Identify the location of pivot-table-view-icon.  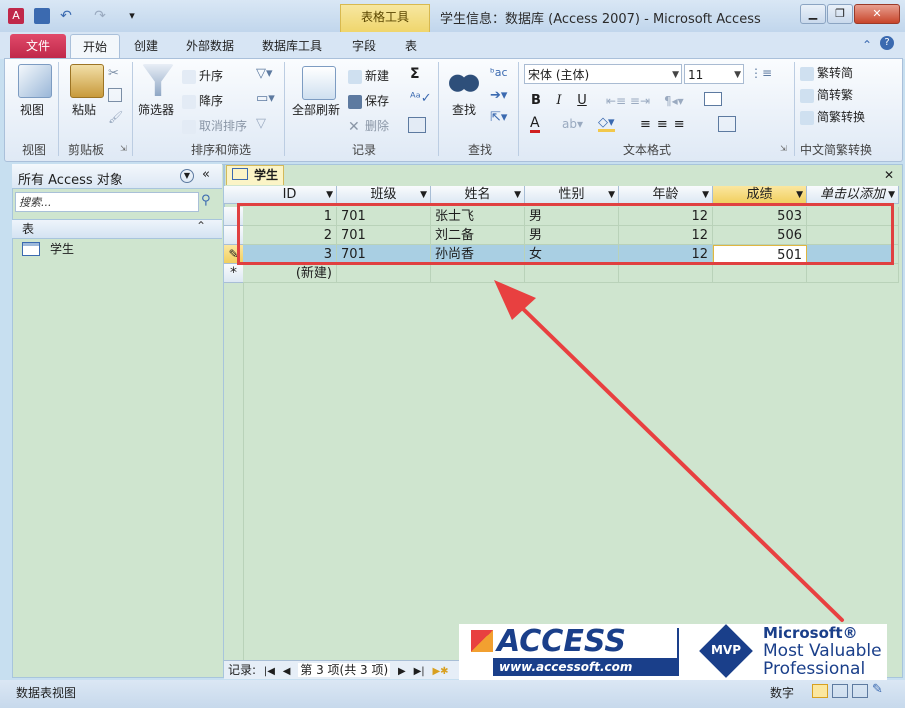
(840, 691).